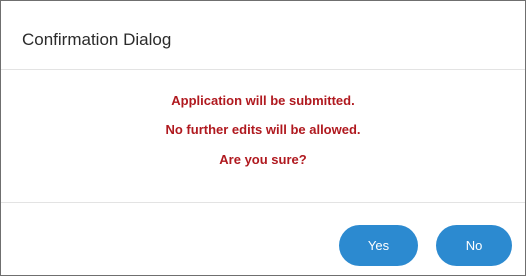 This screenshot has width=526, height=276. I want to click on message-line-are-you-sure: Are you sure?, so click(263, 159).